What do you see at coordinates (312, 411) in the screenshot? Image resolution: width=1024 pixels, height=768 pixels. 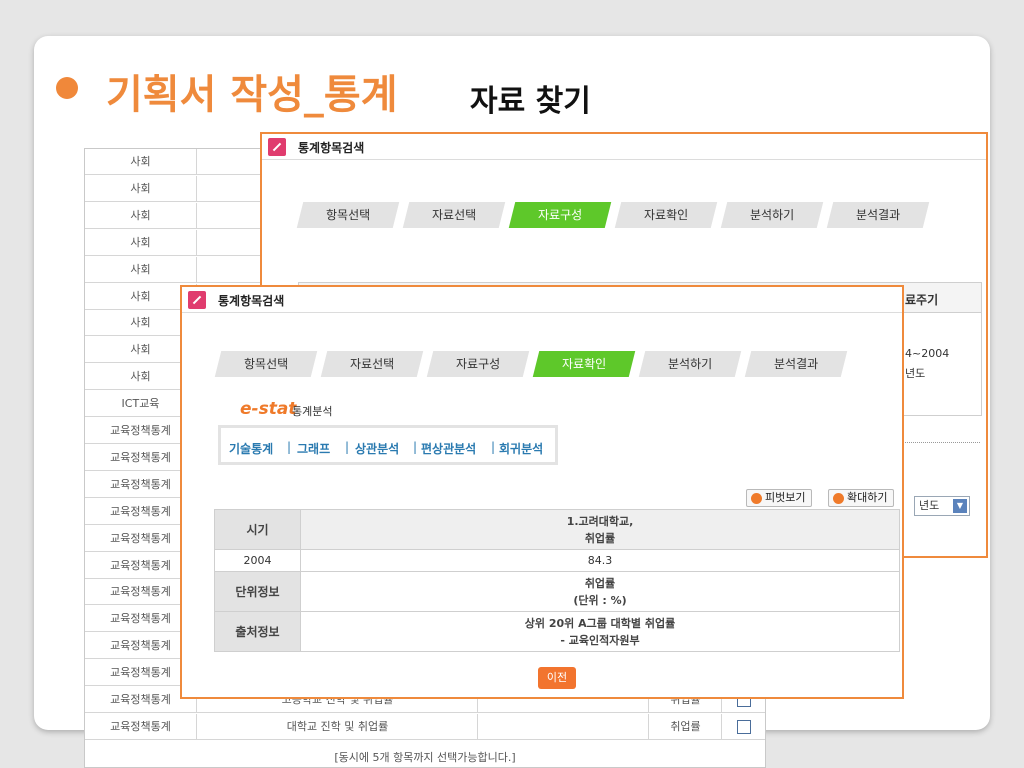 I see `estat-subtitle: 통계분석` at bounding box center [312, 411].